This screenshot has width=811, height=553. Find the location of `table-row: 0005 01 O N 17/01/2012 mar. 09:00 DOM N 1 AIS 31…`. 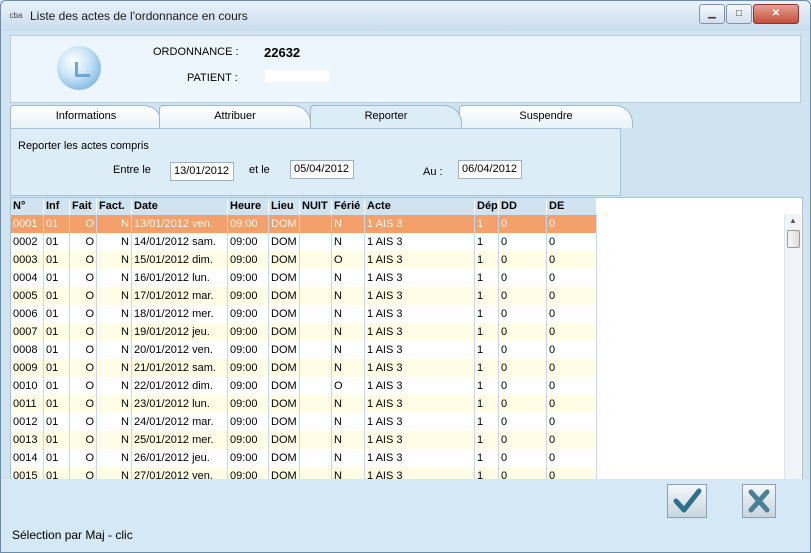

table-row: 0005 01 O N 17/01/2012 mar. 09:00 DOM N 1 AIS 31… is located at coordinates (304, 296).